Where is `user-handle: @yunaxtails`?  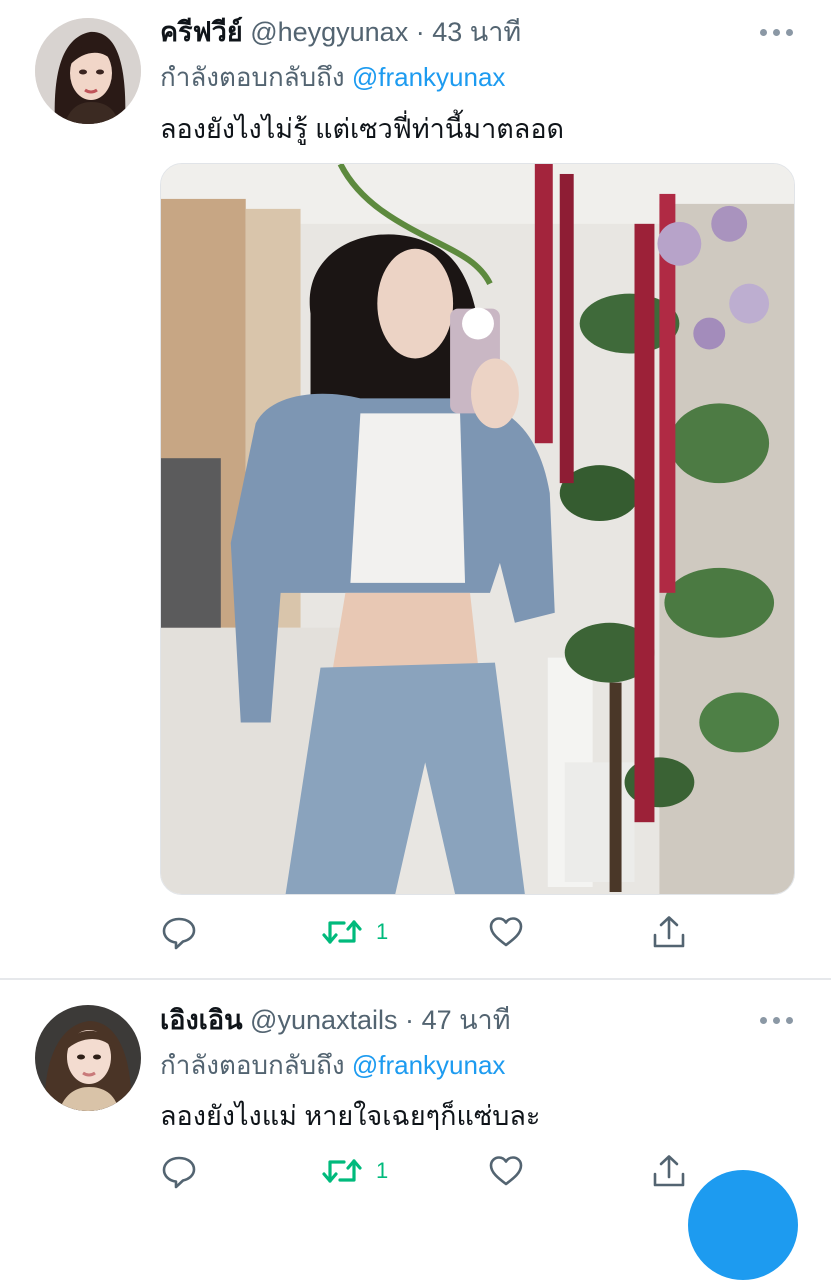
user-handle: @yunaxtails is located at coordinates (323, 1020).